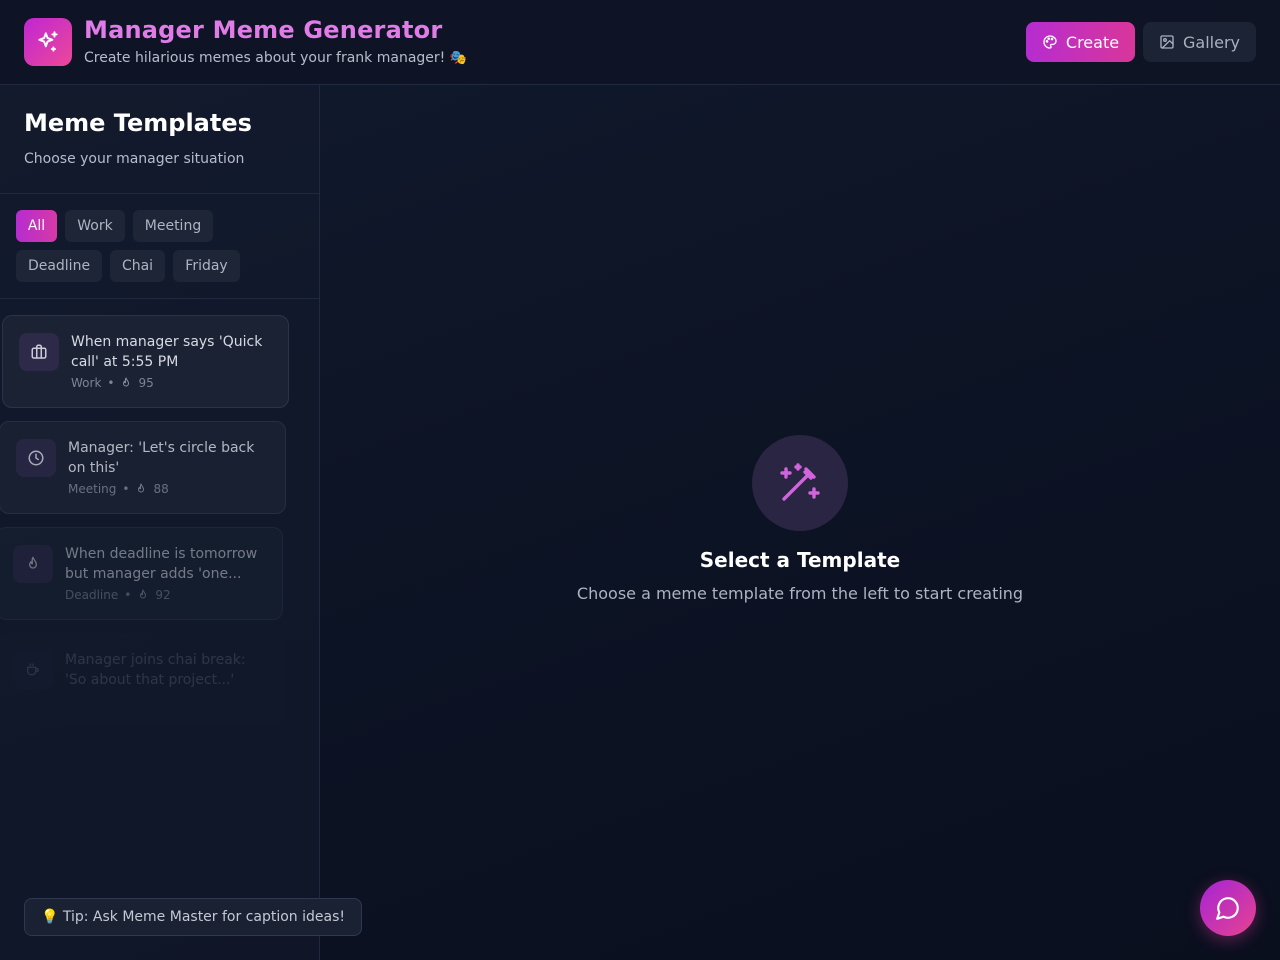  What do you see at coordinates (134, 159) in the screenshot?
I see `sidebar-subtitle: Choose your manager situation` at bounding box center [134, 159].